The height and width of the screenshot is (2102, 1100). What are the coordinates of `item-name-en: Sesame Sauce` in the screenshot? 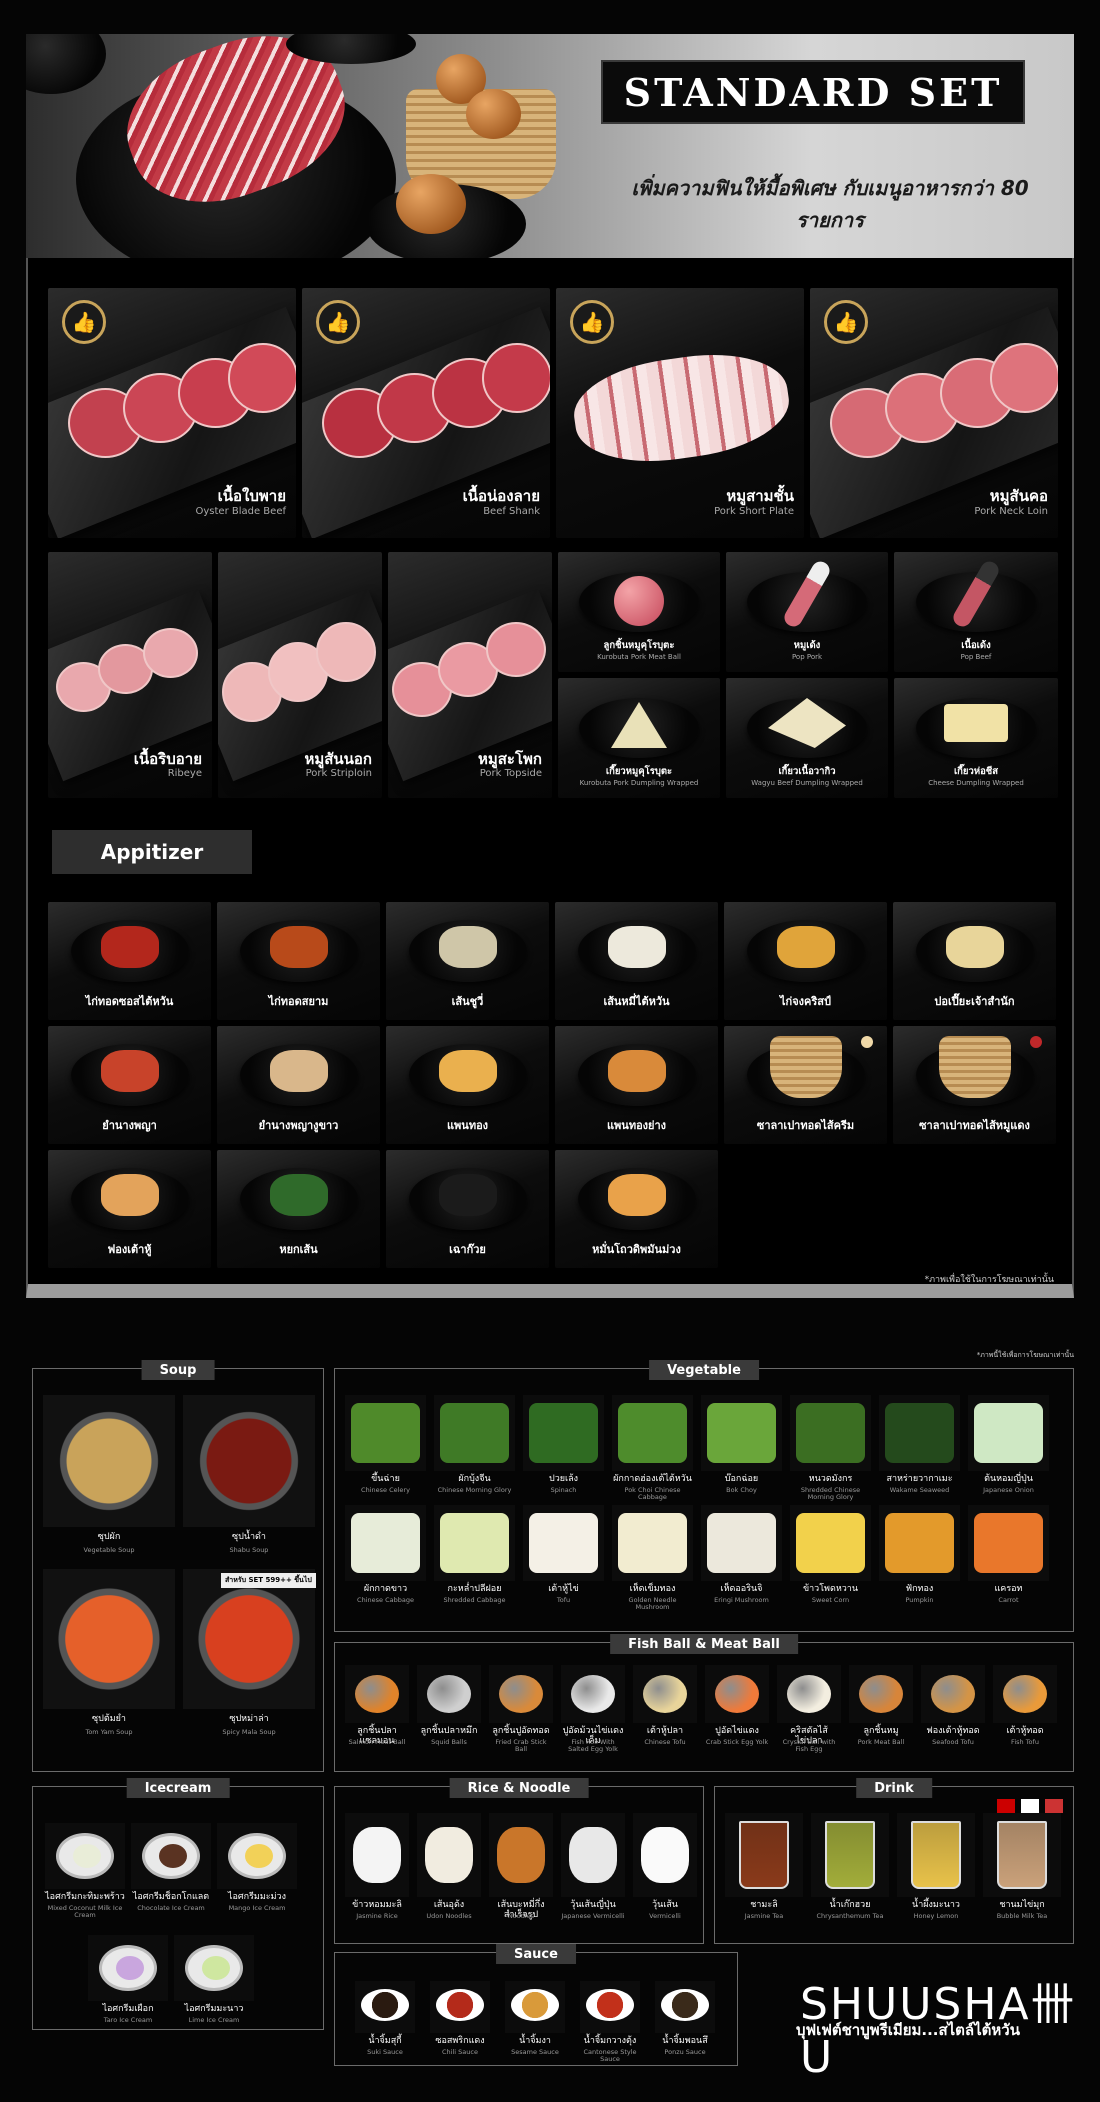 It's located at (535, 2052).